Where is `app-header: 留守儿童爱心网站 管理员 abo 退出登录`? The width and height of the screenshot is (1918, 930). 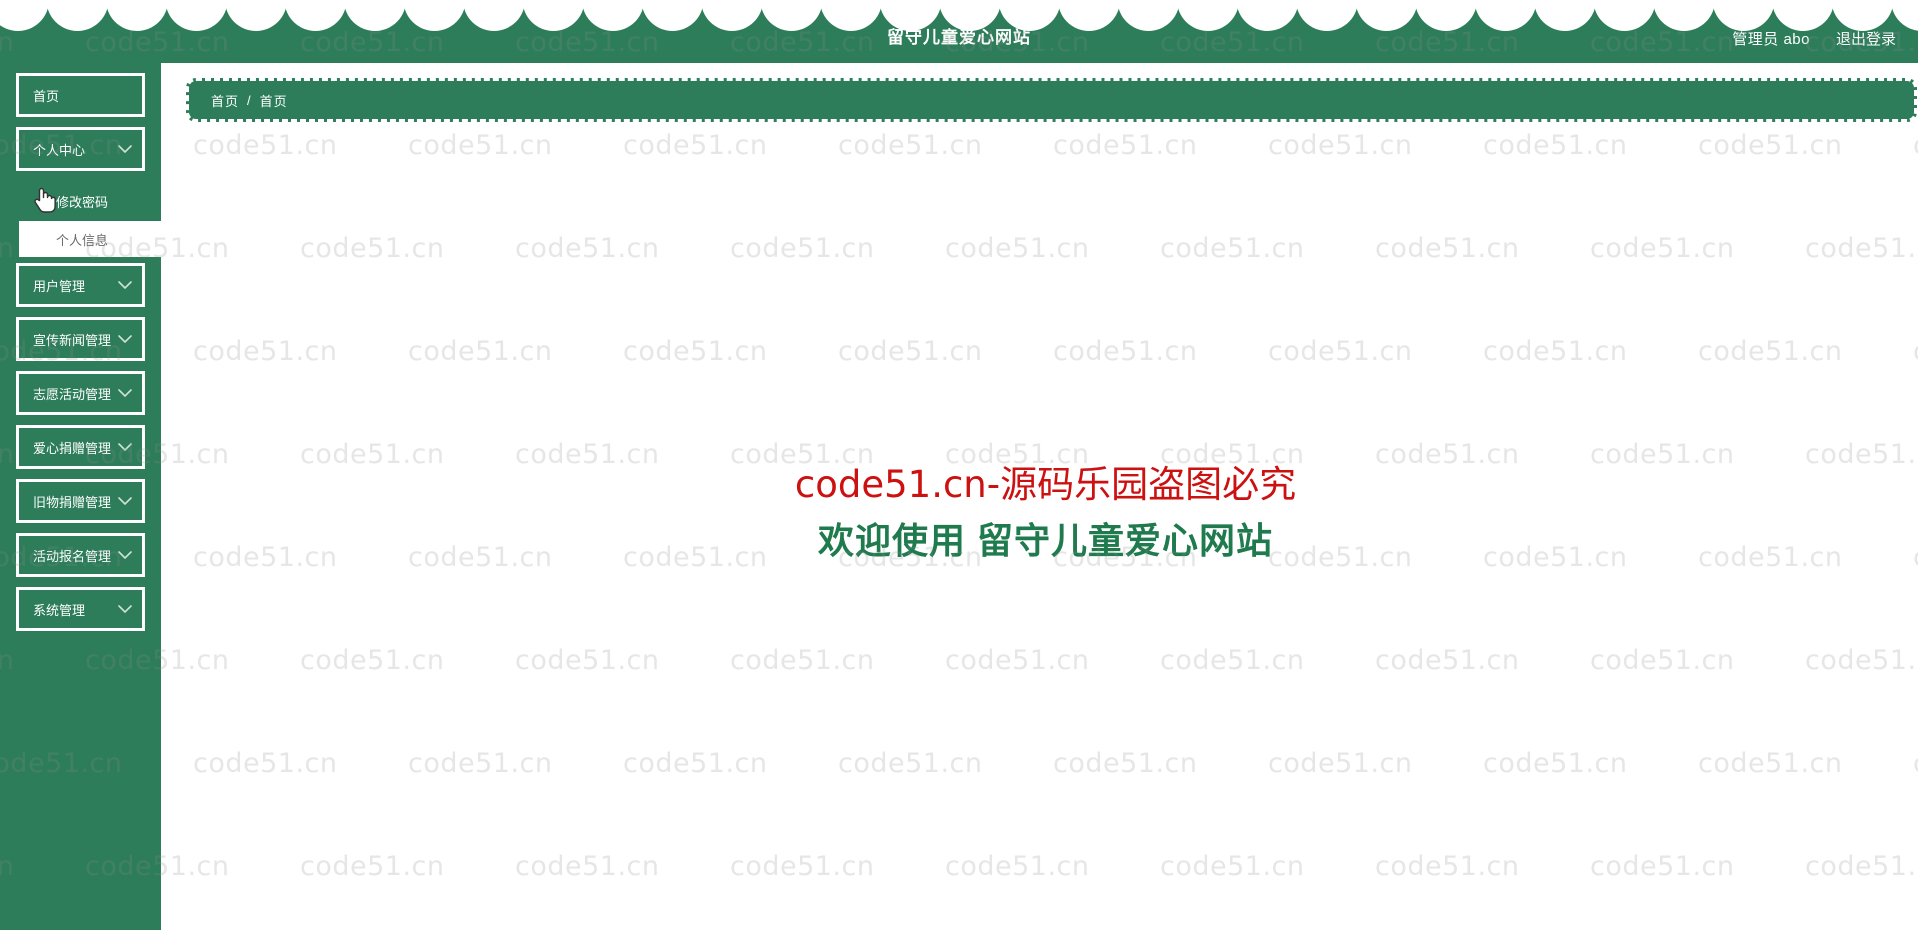
app-header: 留守儿童爱心网站 管理员 abo 退出登录 is located at coordinates (959, 31).